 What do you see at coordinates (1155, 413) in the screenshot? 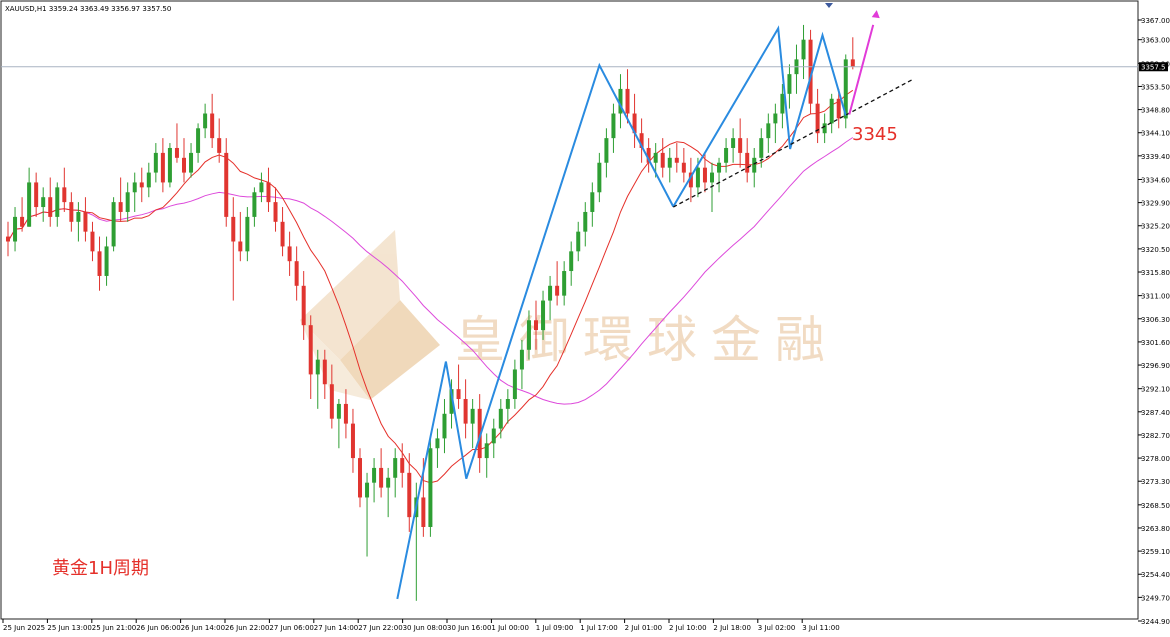
I see `price-tick-label: 3287.40` at bounding box center [1155, 413].